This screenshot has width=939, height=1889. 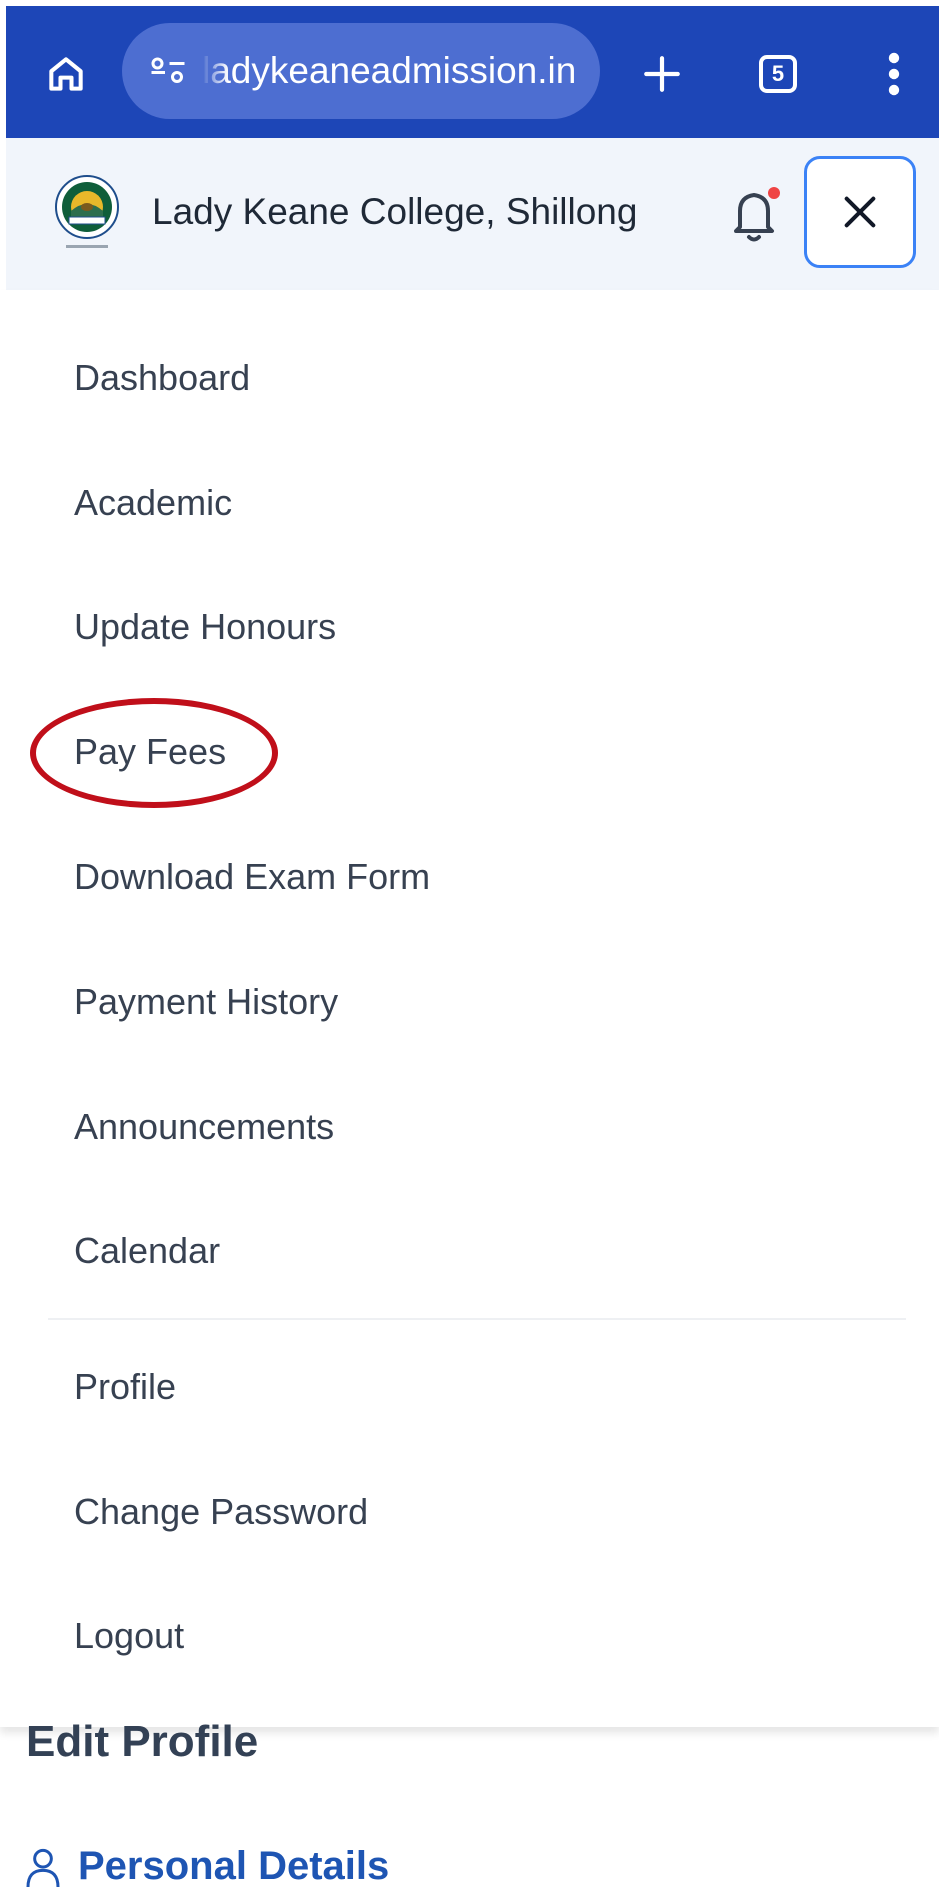 I want to click on address-bar: ladykeaneadmission.in, so click(x=361, y=71).